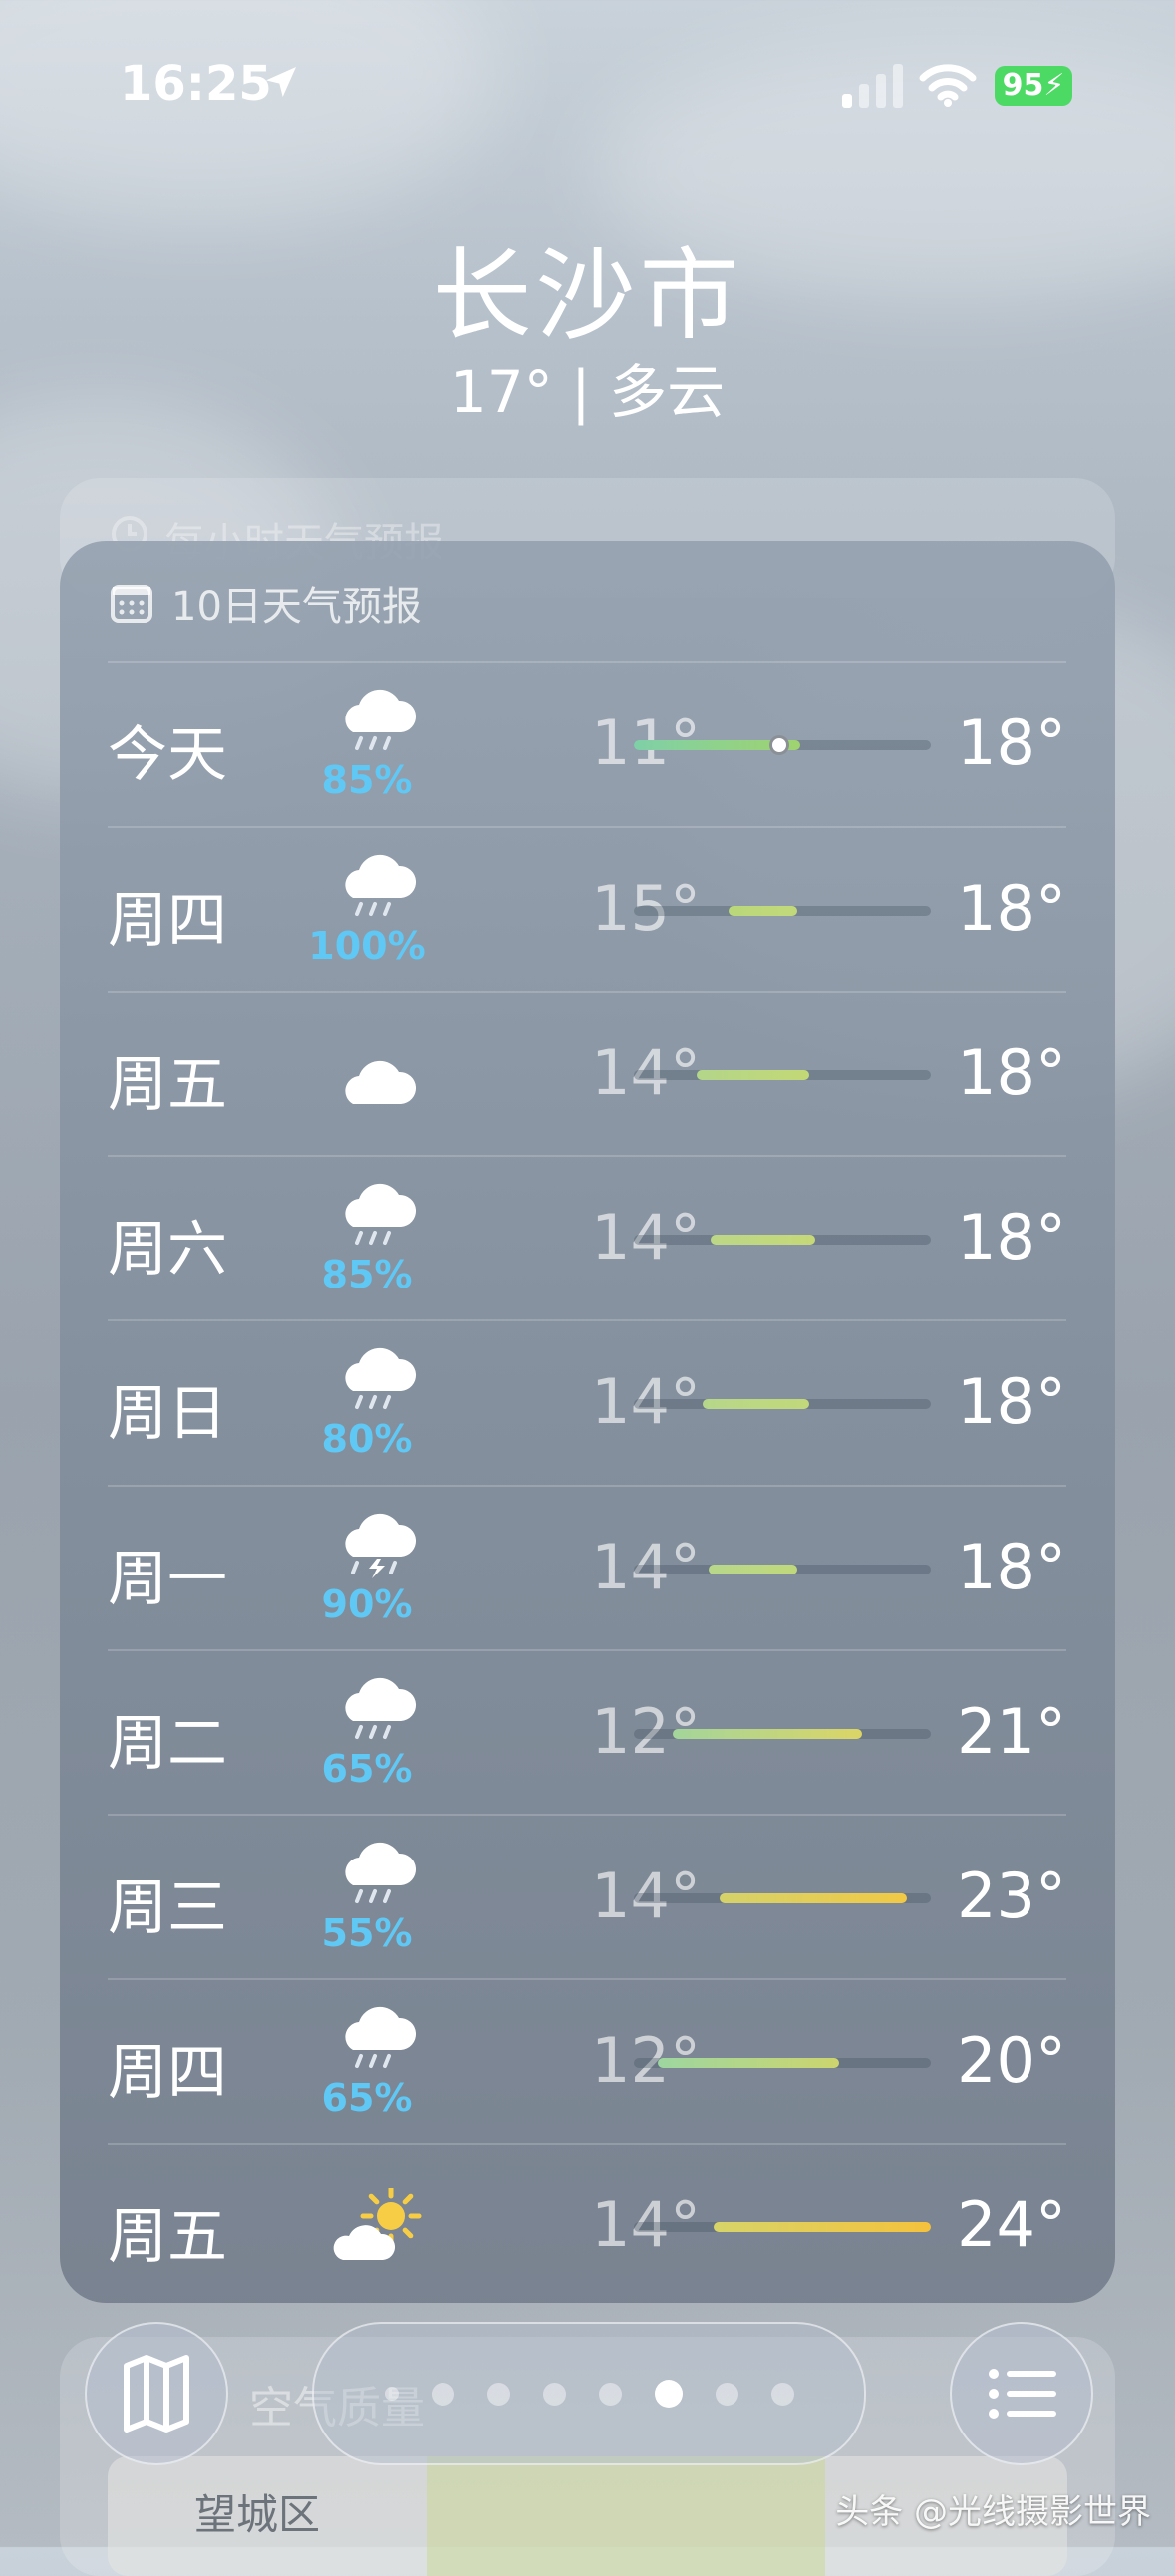 This screenshot has width=1175, height=2576. What do you see at coordinates (587, 909) in the screenshot?
I see `forecast-row: 周四 100% 15° 18°` at bounding box center [587, 909].